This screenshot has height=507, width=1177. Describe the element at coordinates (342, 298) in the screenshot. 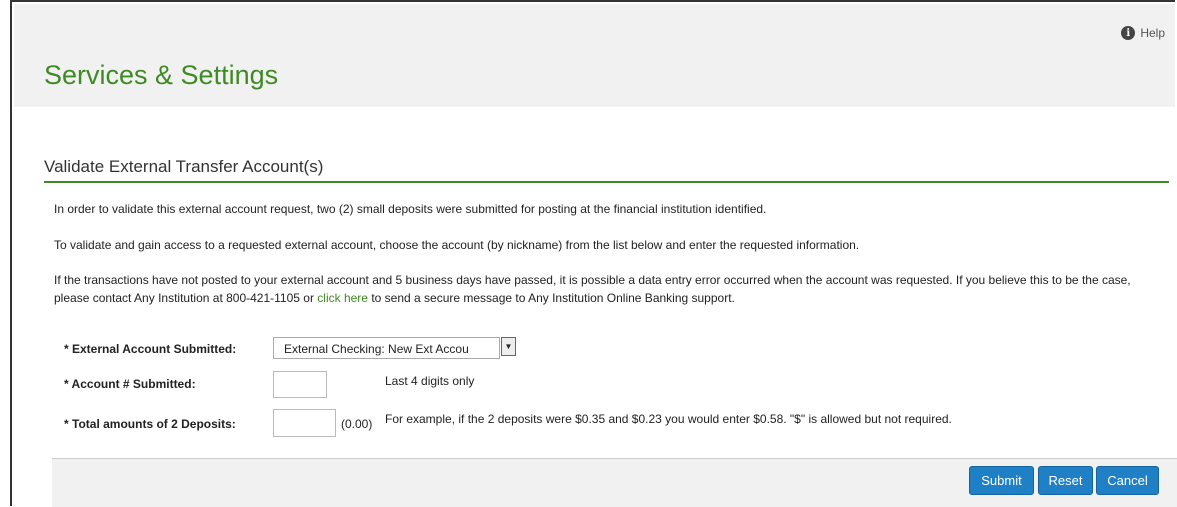

I see `click-here-link: click here` at that location.